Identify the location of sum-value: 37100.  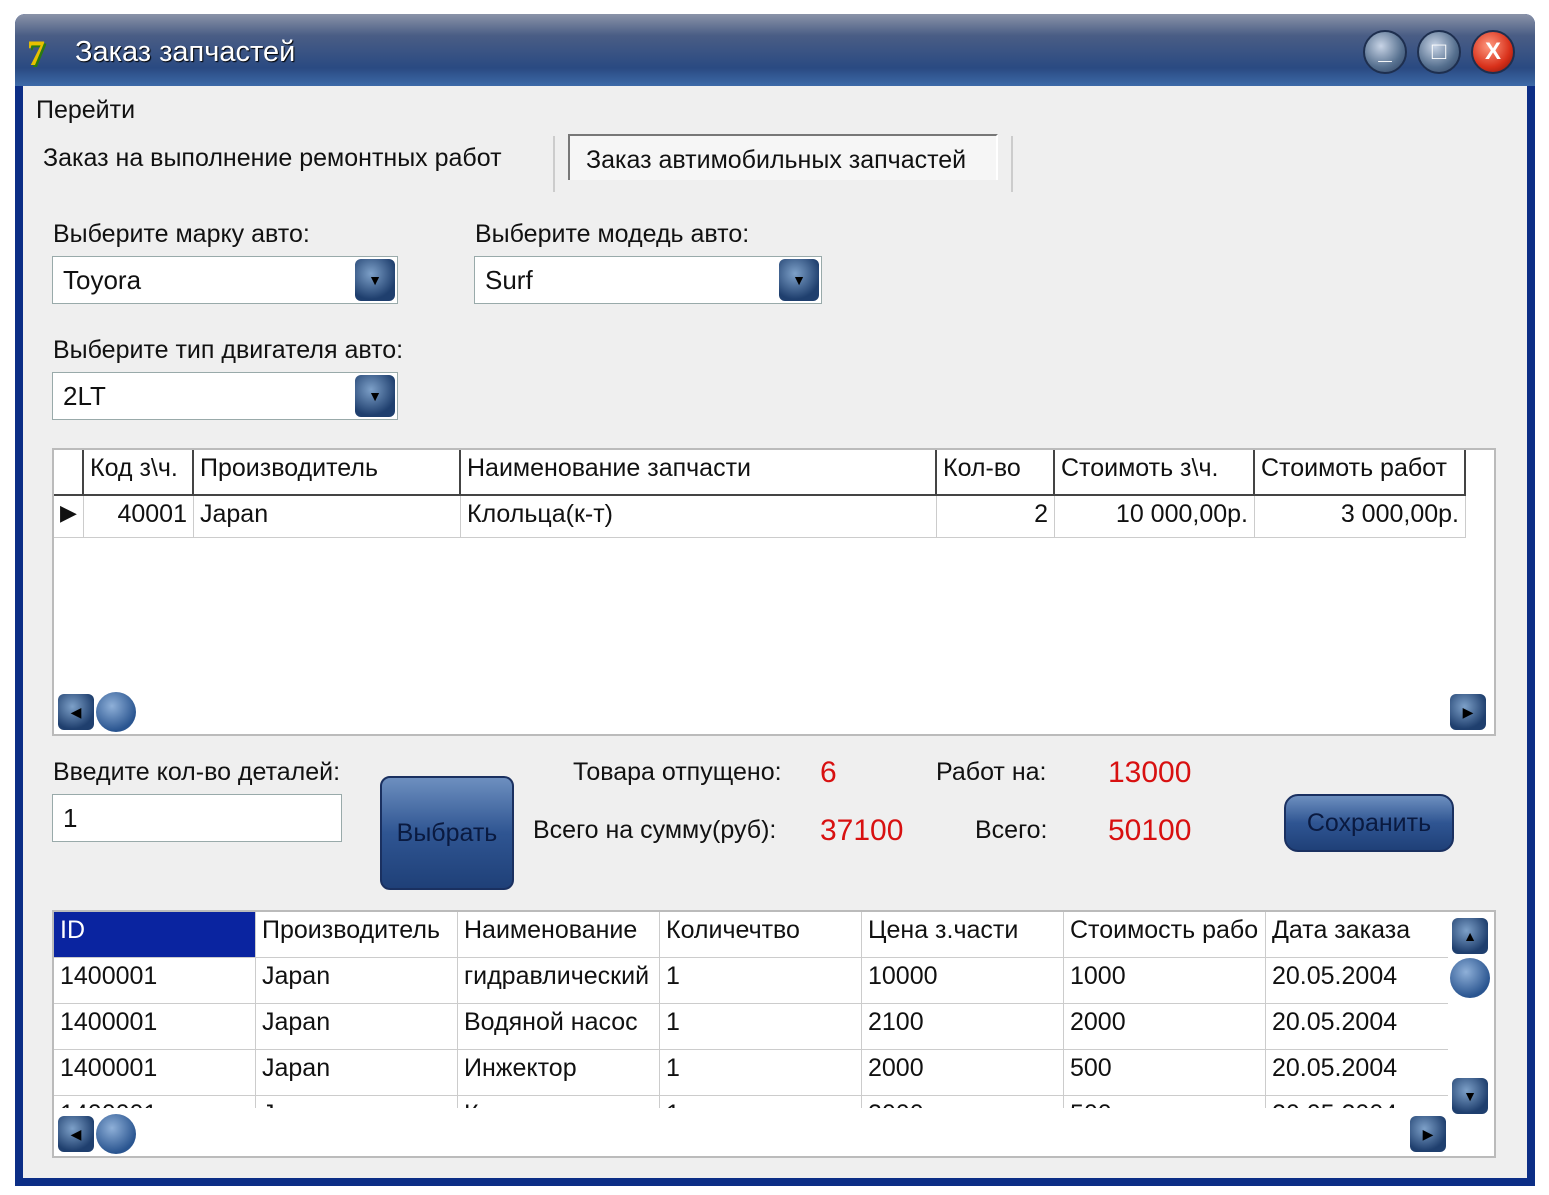
(862, 830).